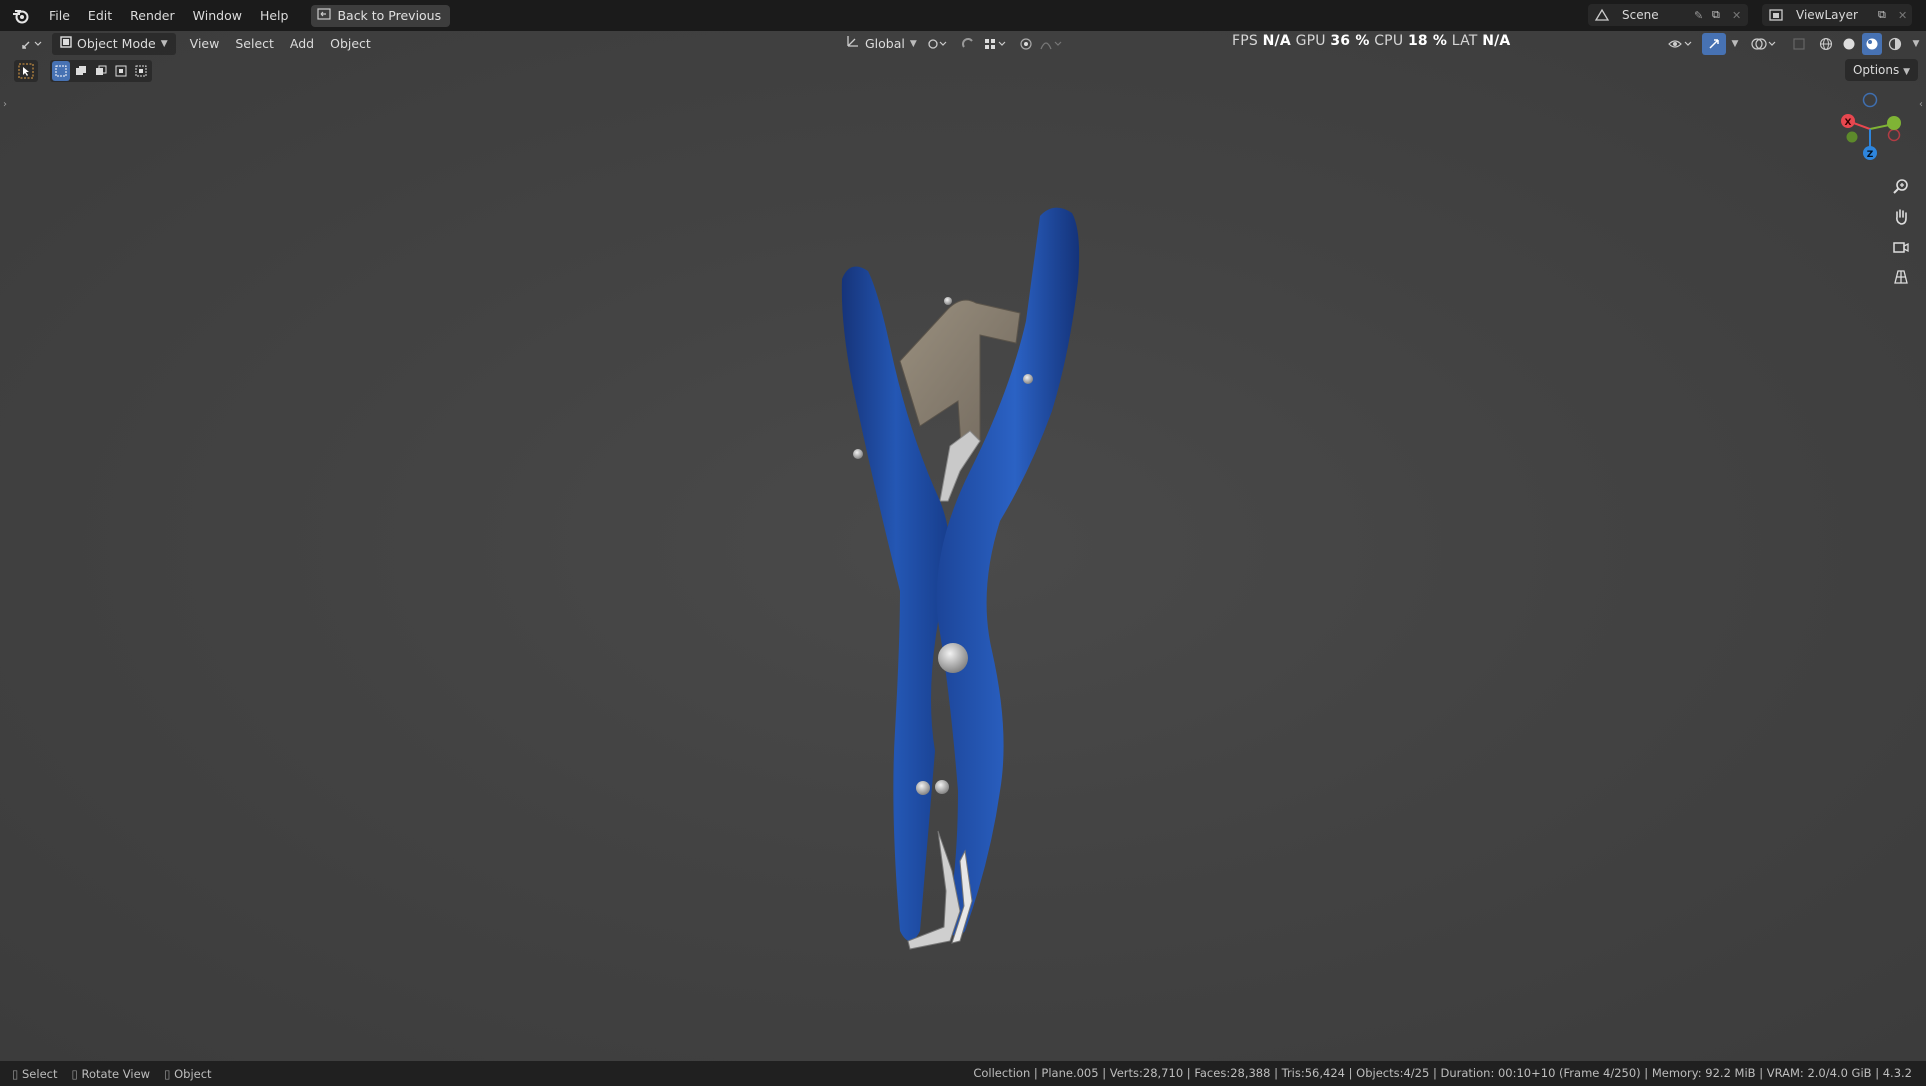 The height and width of the screenshot is (1086, 1926). Describe the element at coordinates (1026, 44) in the screenshot. I see `proportional-edit-icon` at that location.